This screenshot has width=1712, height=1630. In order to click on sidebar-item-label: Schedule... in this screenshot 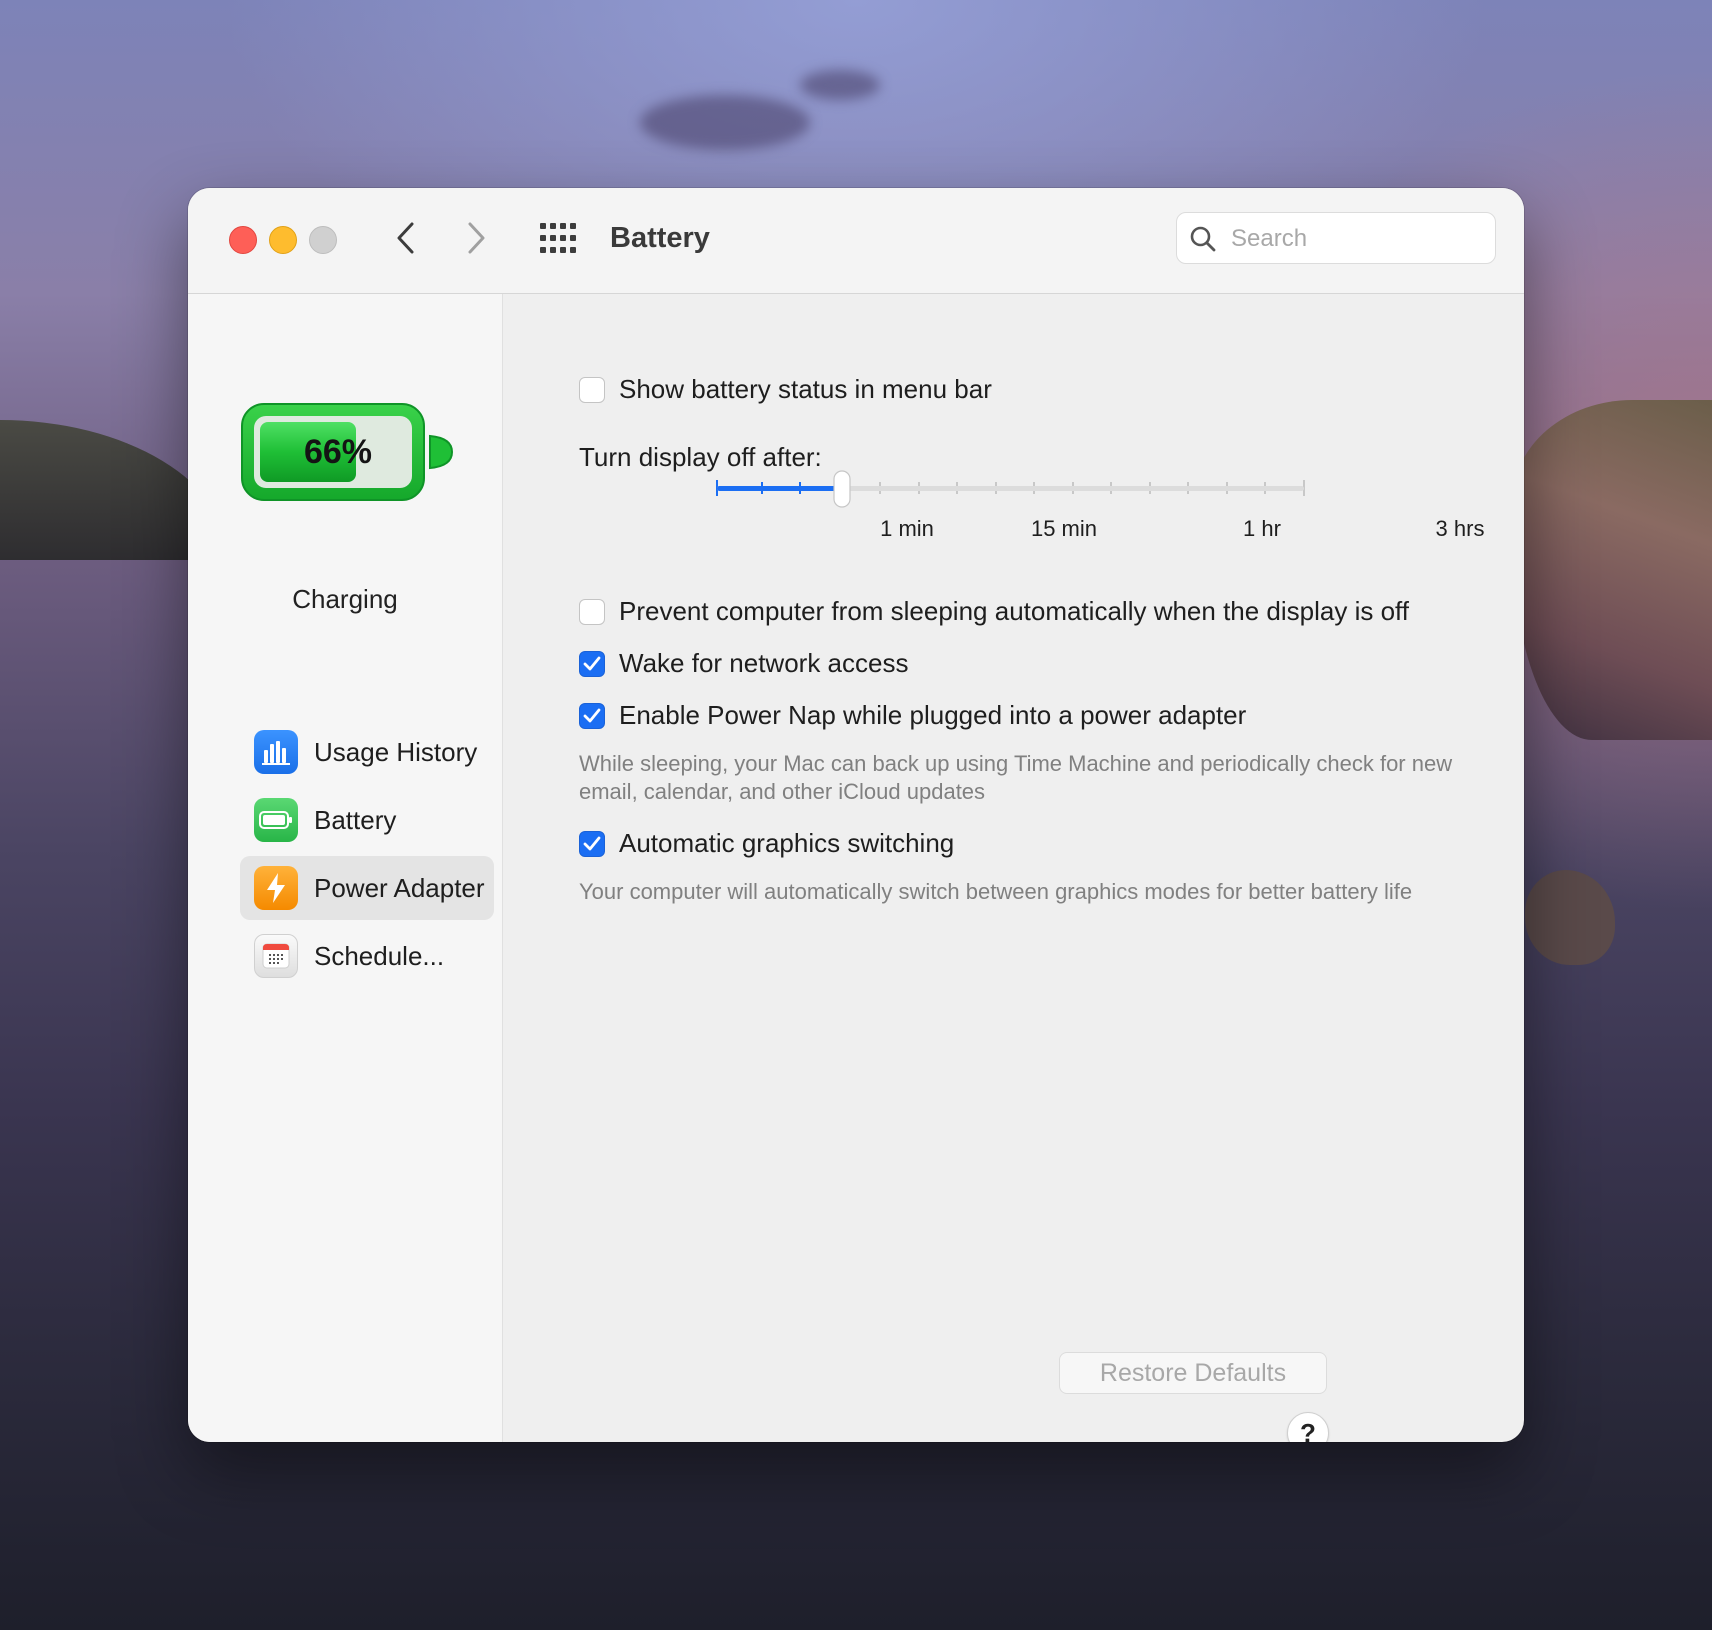, I will do `click(379, 955)`.